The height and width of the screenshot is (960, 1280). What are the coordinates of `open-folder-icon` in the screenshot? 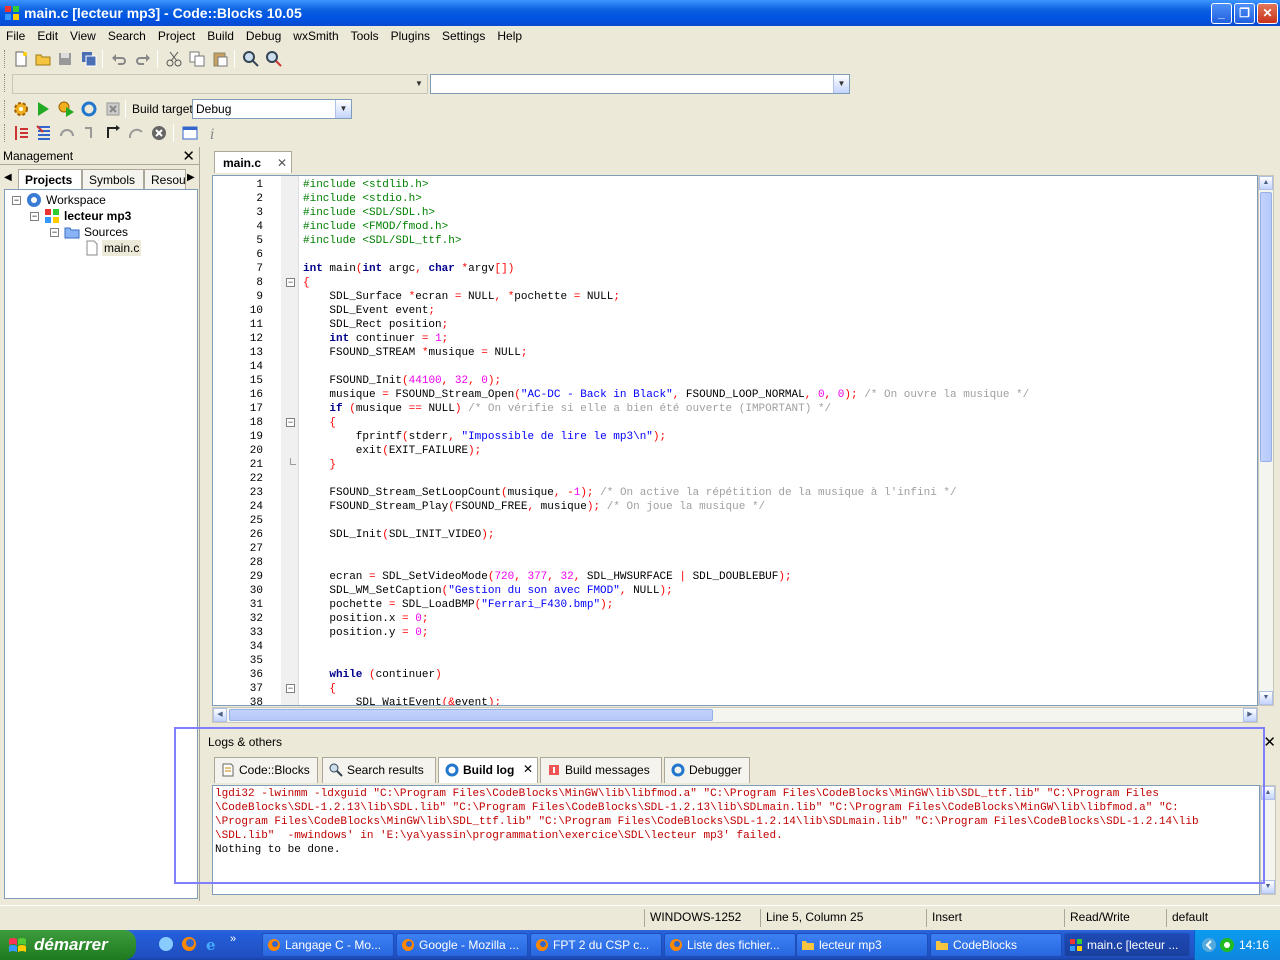 It's located at (43, 59).